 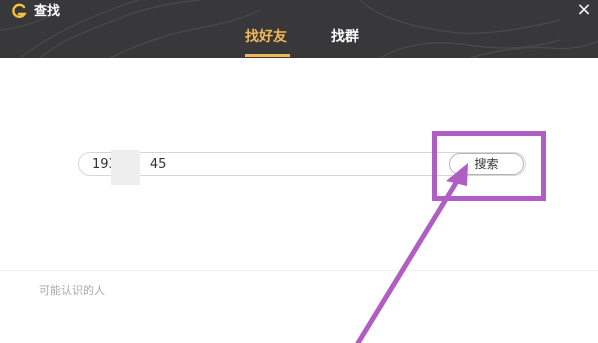 What do you see at coordinates (125, 167) in the screenshot?
I see `redaction-block` at bounding box center [125, 167].